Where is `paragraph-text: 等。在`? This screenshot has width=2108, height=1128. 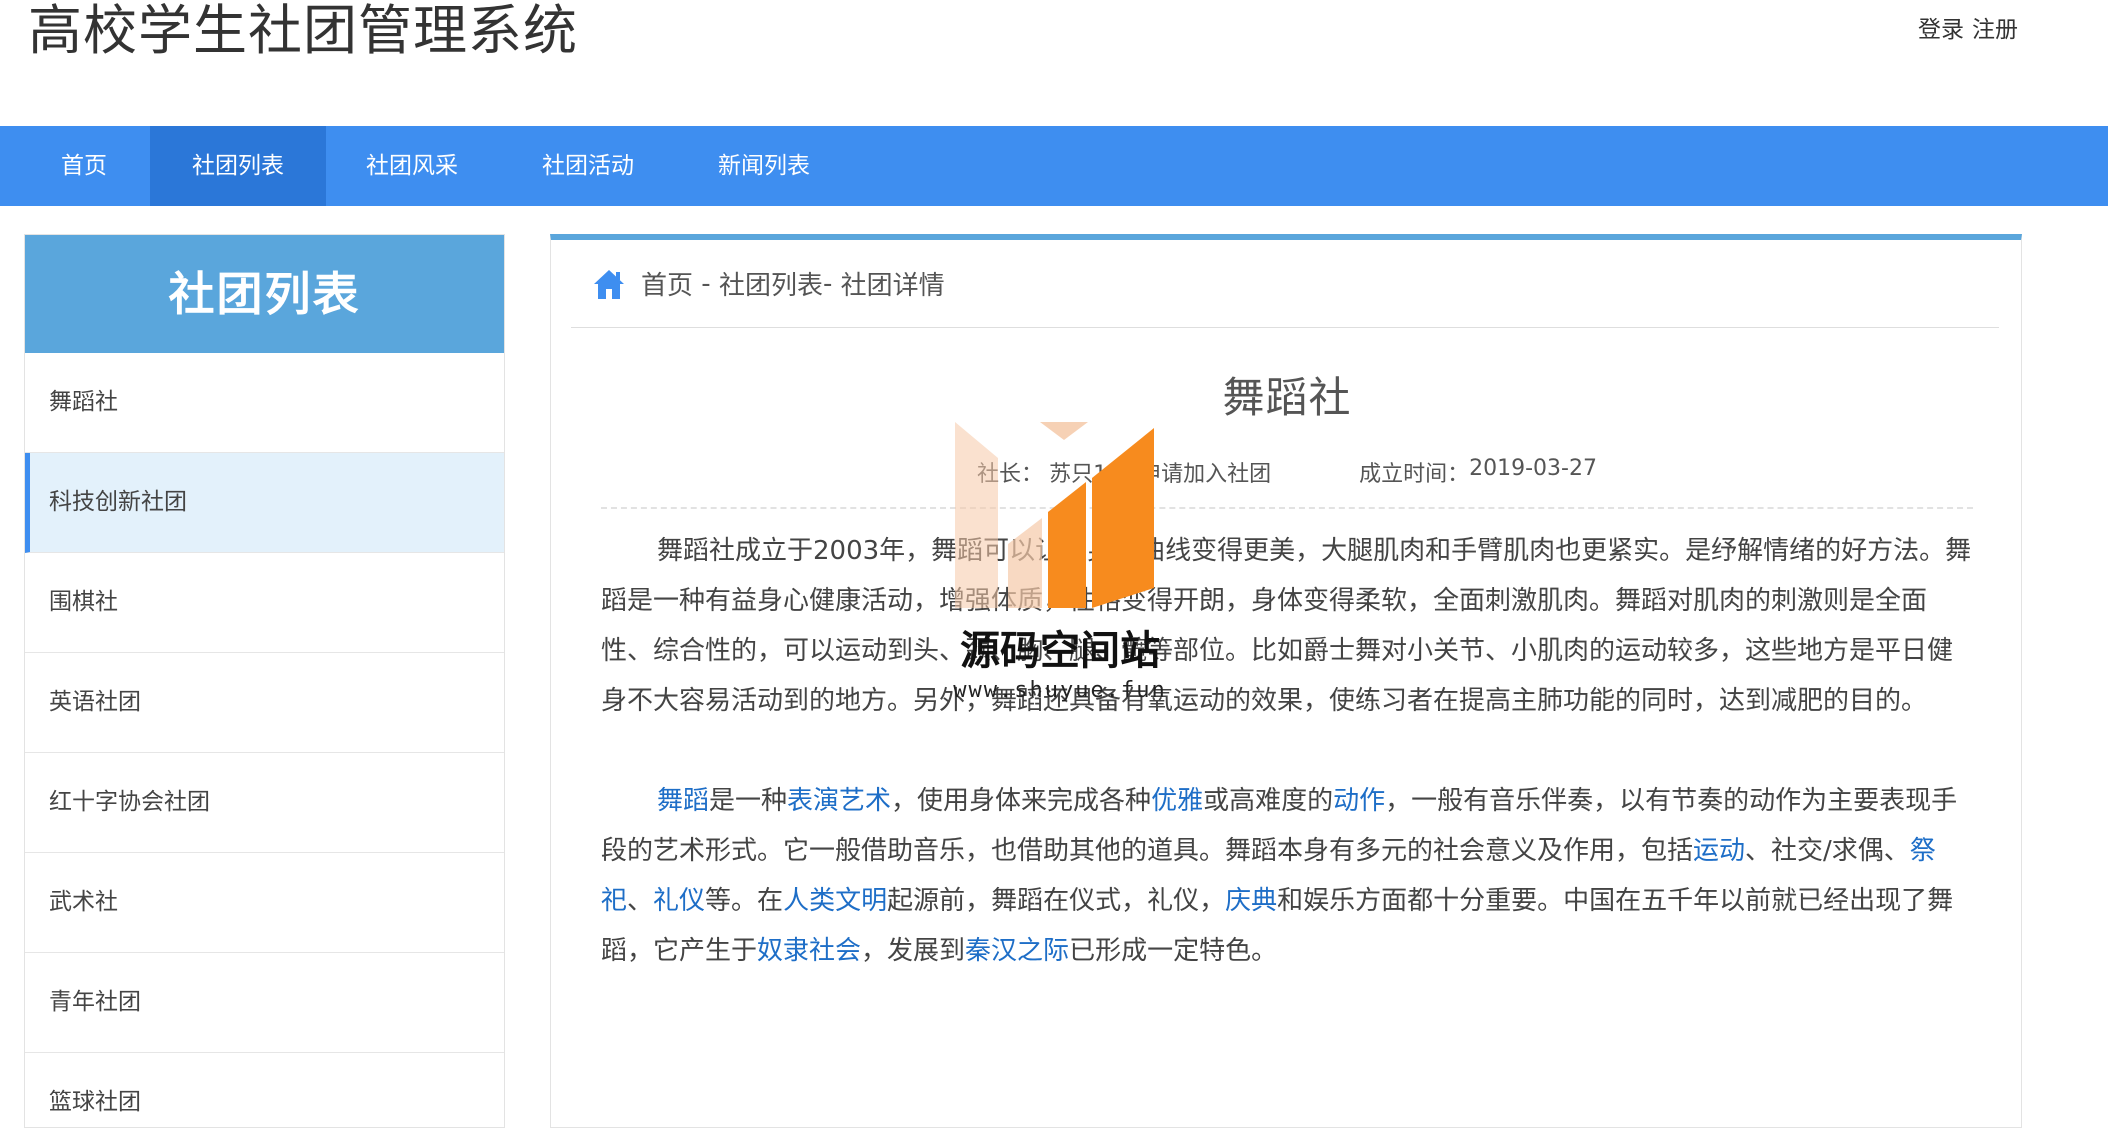
paragraph-text: 等。在 is located at coordinates (744, 901).